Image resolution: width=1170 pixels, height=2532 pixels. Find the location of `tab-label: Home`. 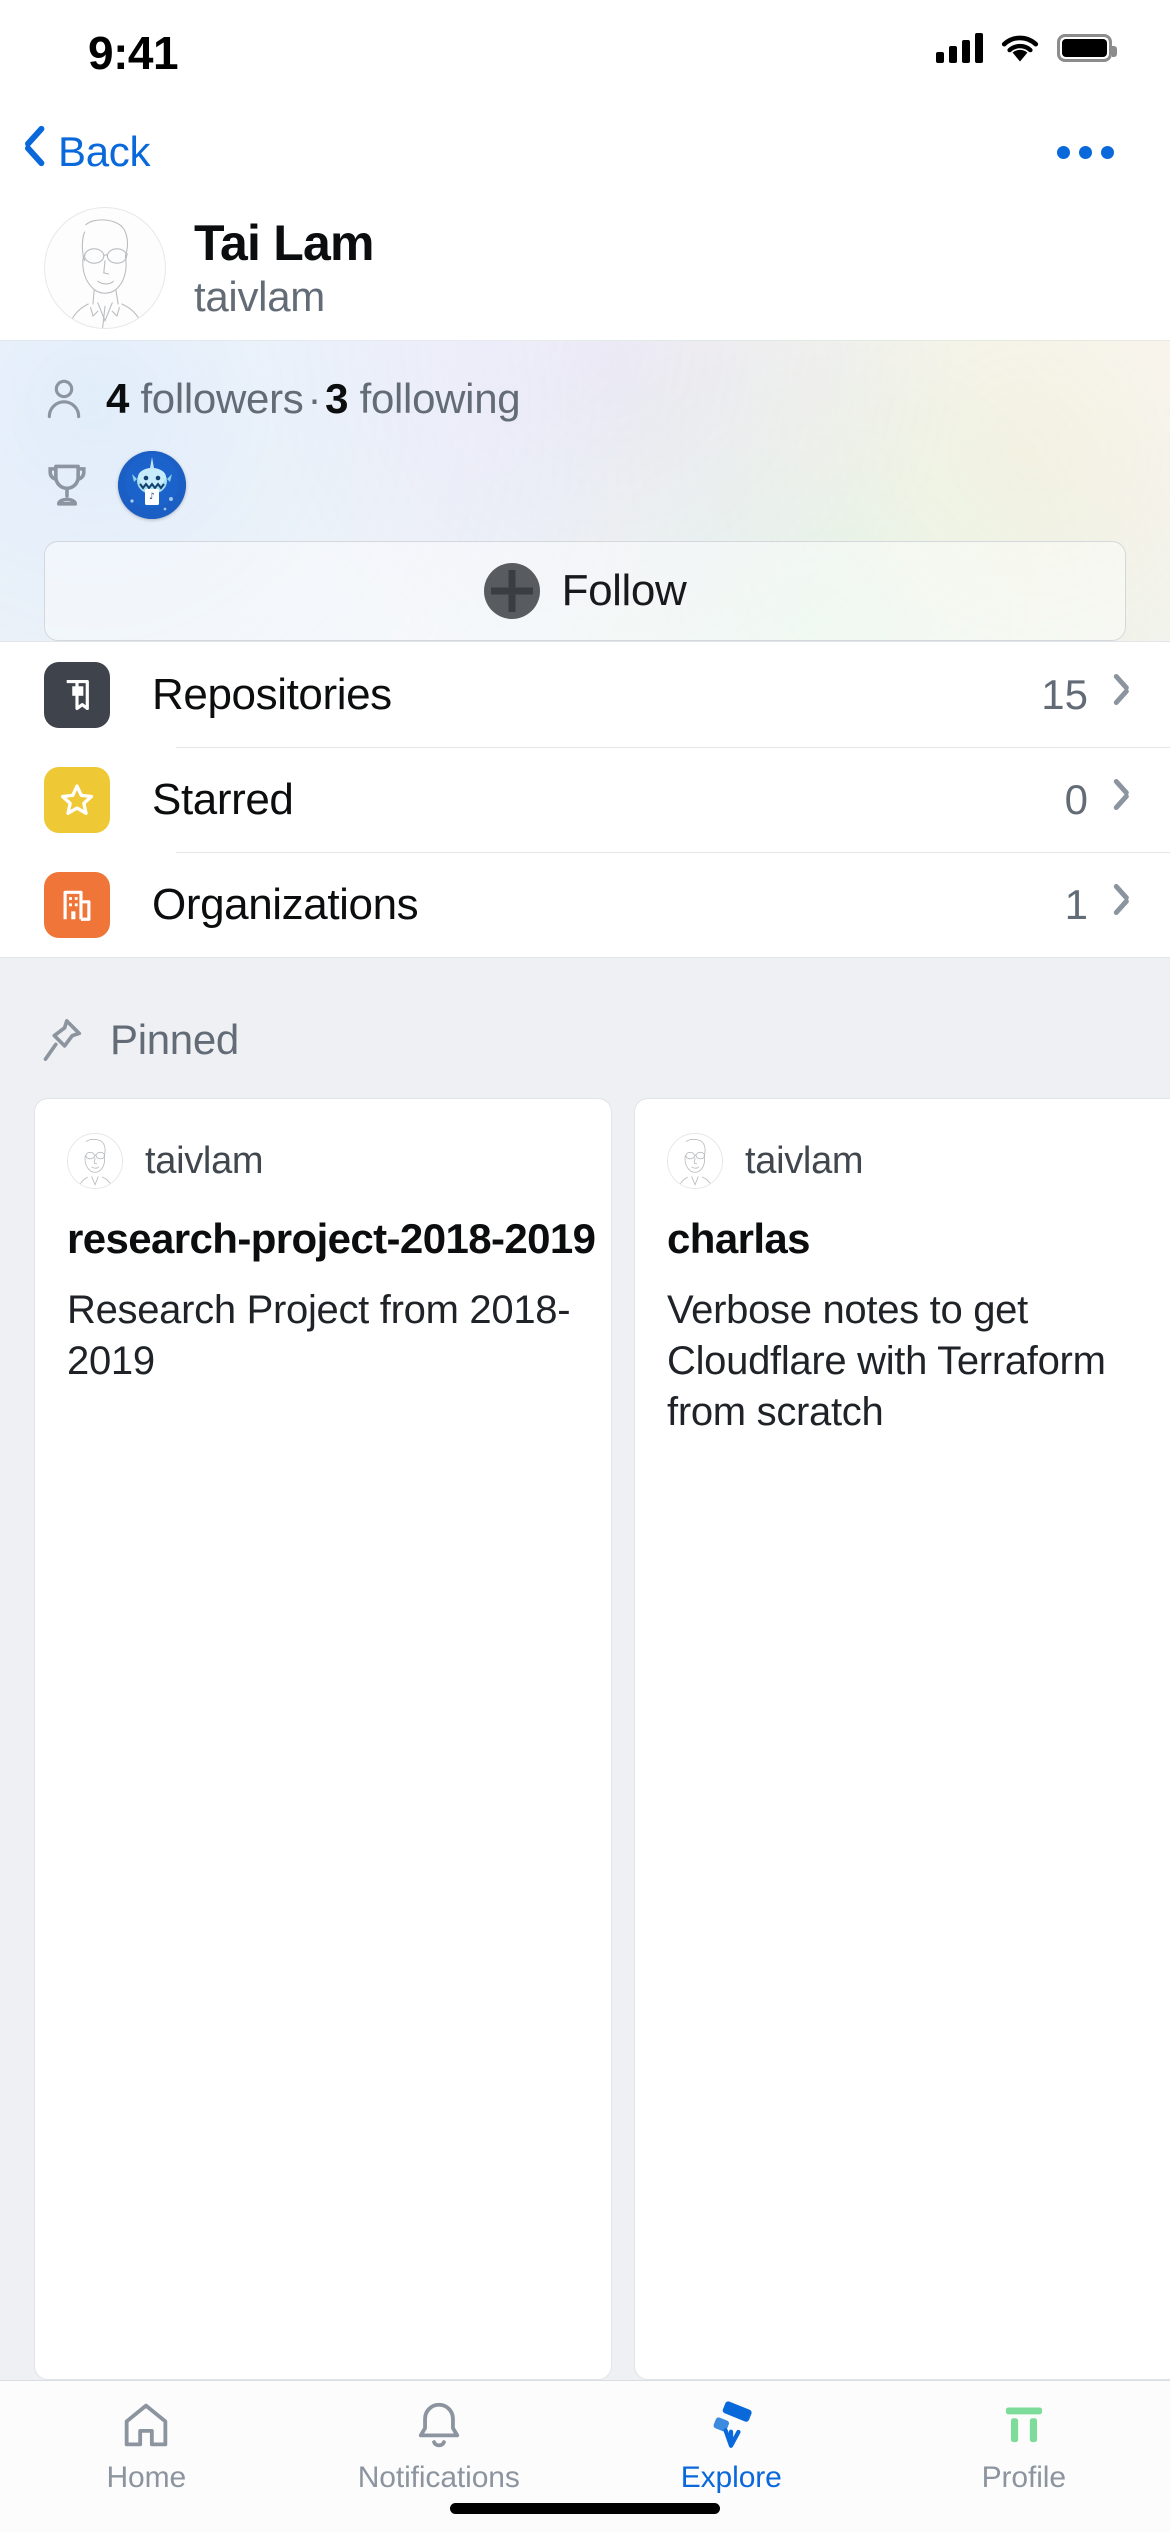

tab-label: Home is located at coordinates (146, 2477).